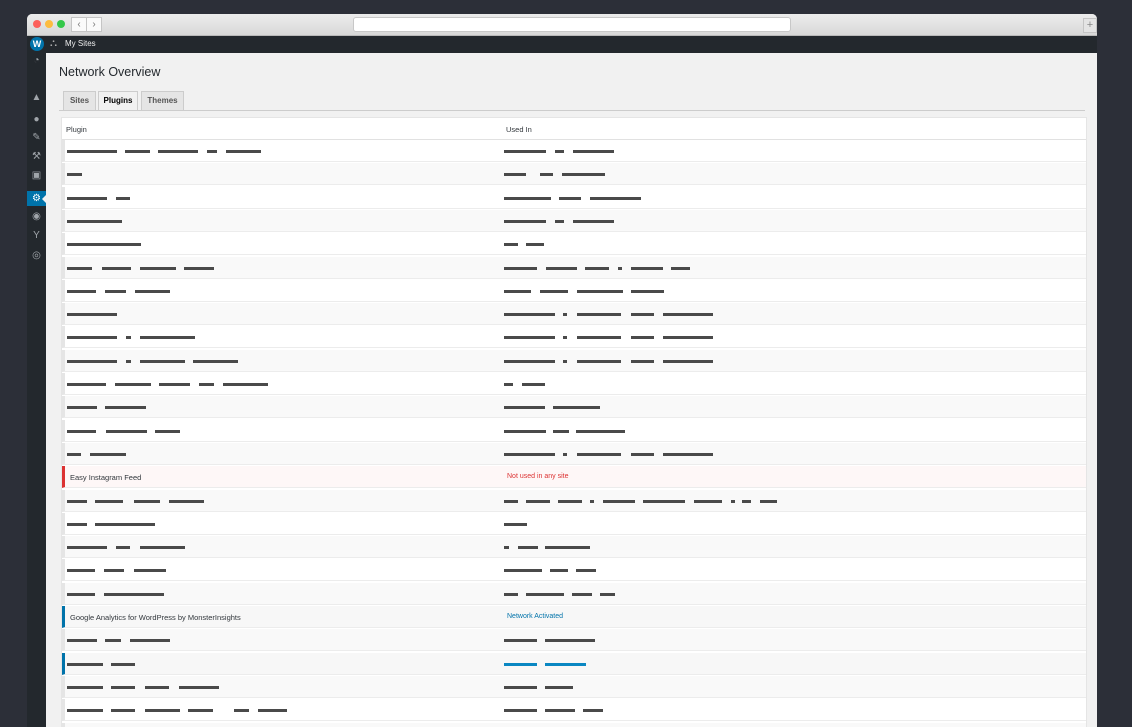 This screenshot has width=1132, height=727. I want to click on back-arrow-icon: ‹, so click(79, 24).